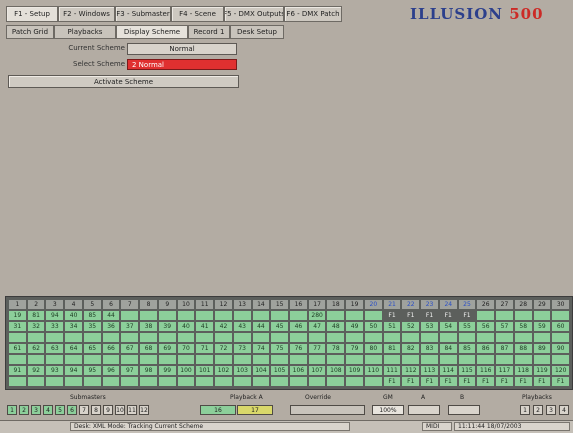  Describe the element at coordinates (523, 370) in the screenshot. I see `channel-cell: 118` at that location.